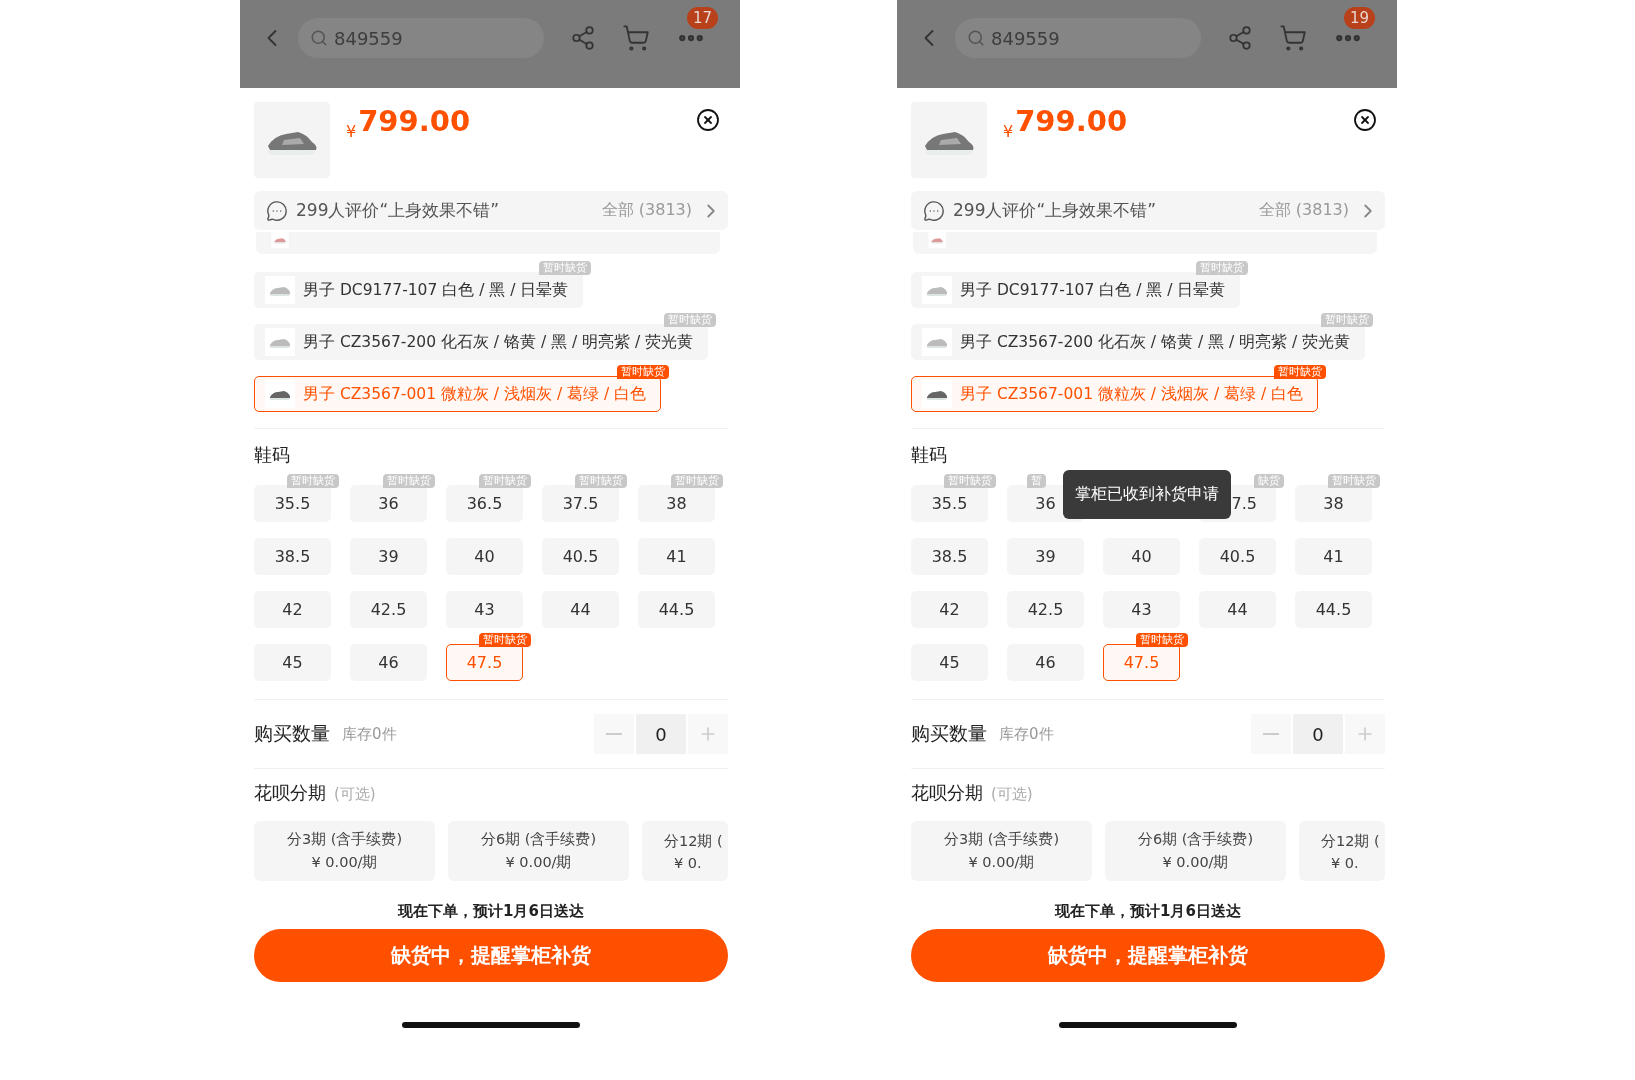  I want to click on size-option: 36, so click(388, 503).